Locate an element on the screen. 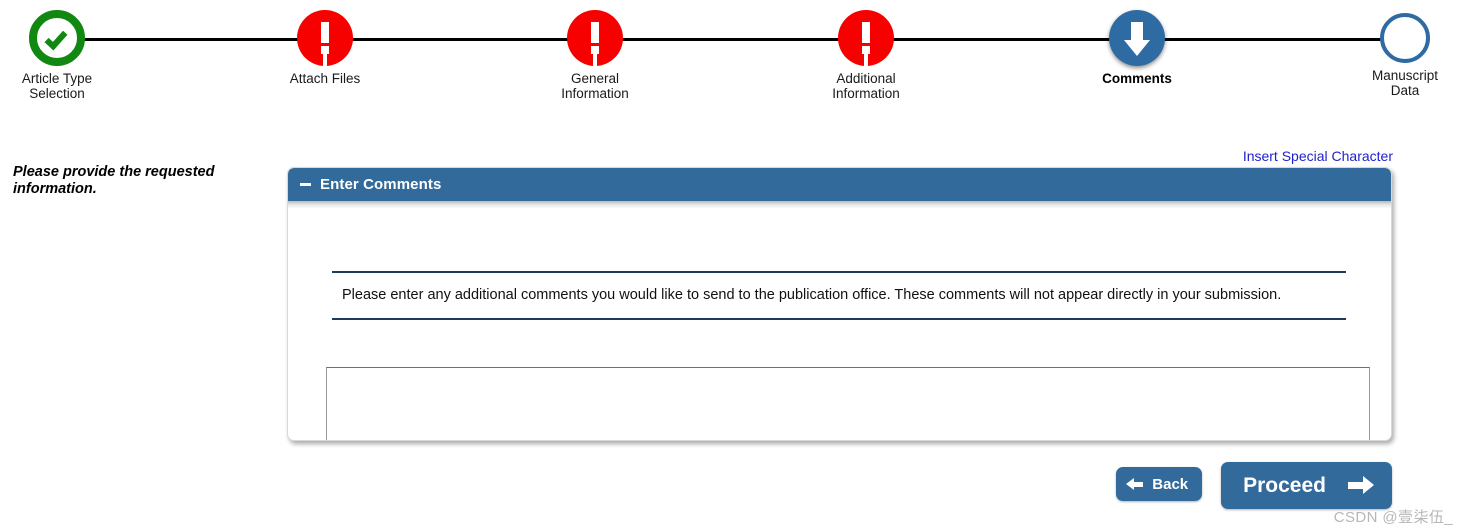  empty-circle-icon is located at coordinates (1405, 38).